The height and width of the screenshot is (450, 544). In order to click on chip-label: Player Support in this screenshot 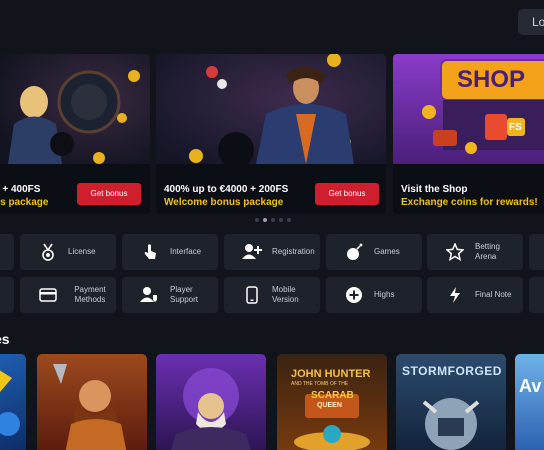, I will do `click(184, 294)`.